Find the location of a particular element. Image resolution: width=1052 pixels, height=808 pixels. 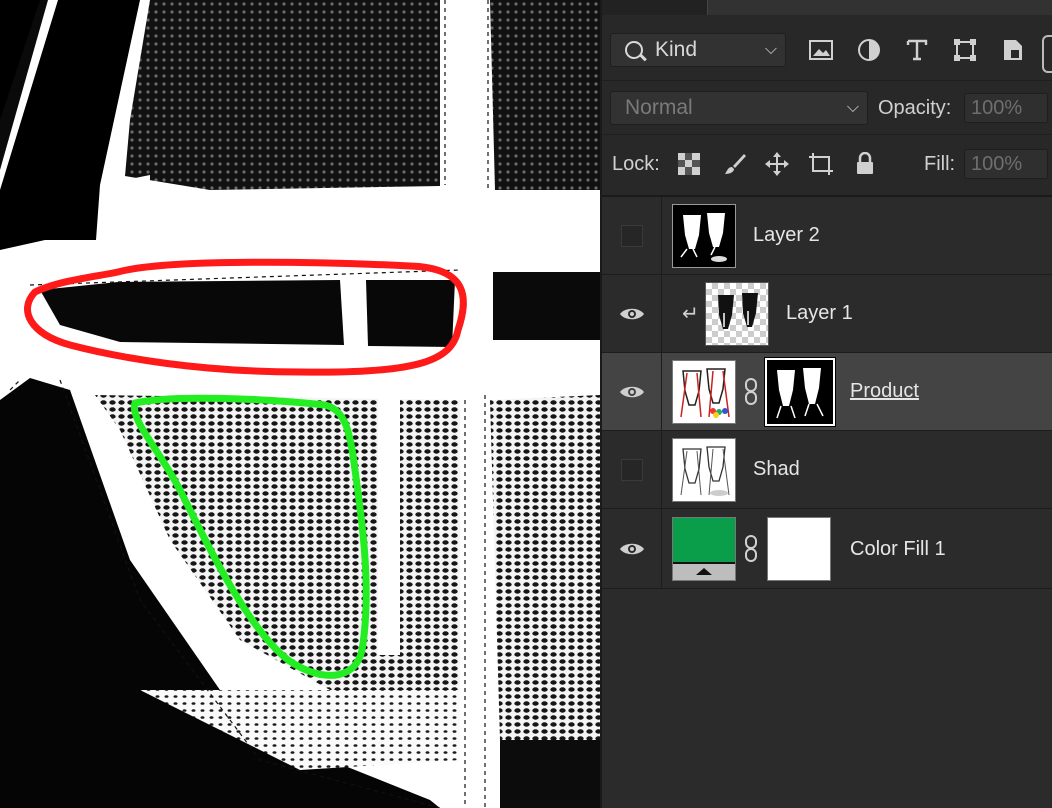

shadow-photo-thumbnail-image is located at coordinates (705, 471).